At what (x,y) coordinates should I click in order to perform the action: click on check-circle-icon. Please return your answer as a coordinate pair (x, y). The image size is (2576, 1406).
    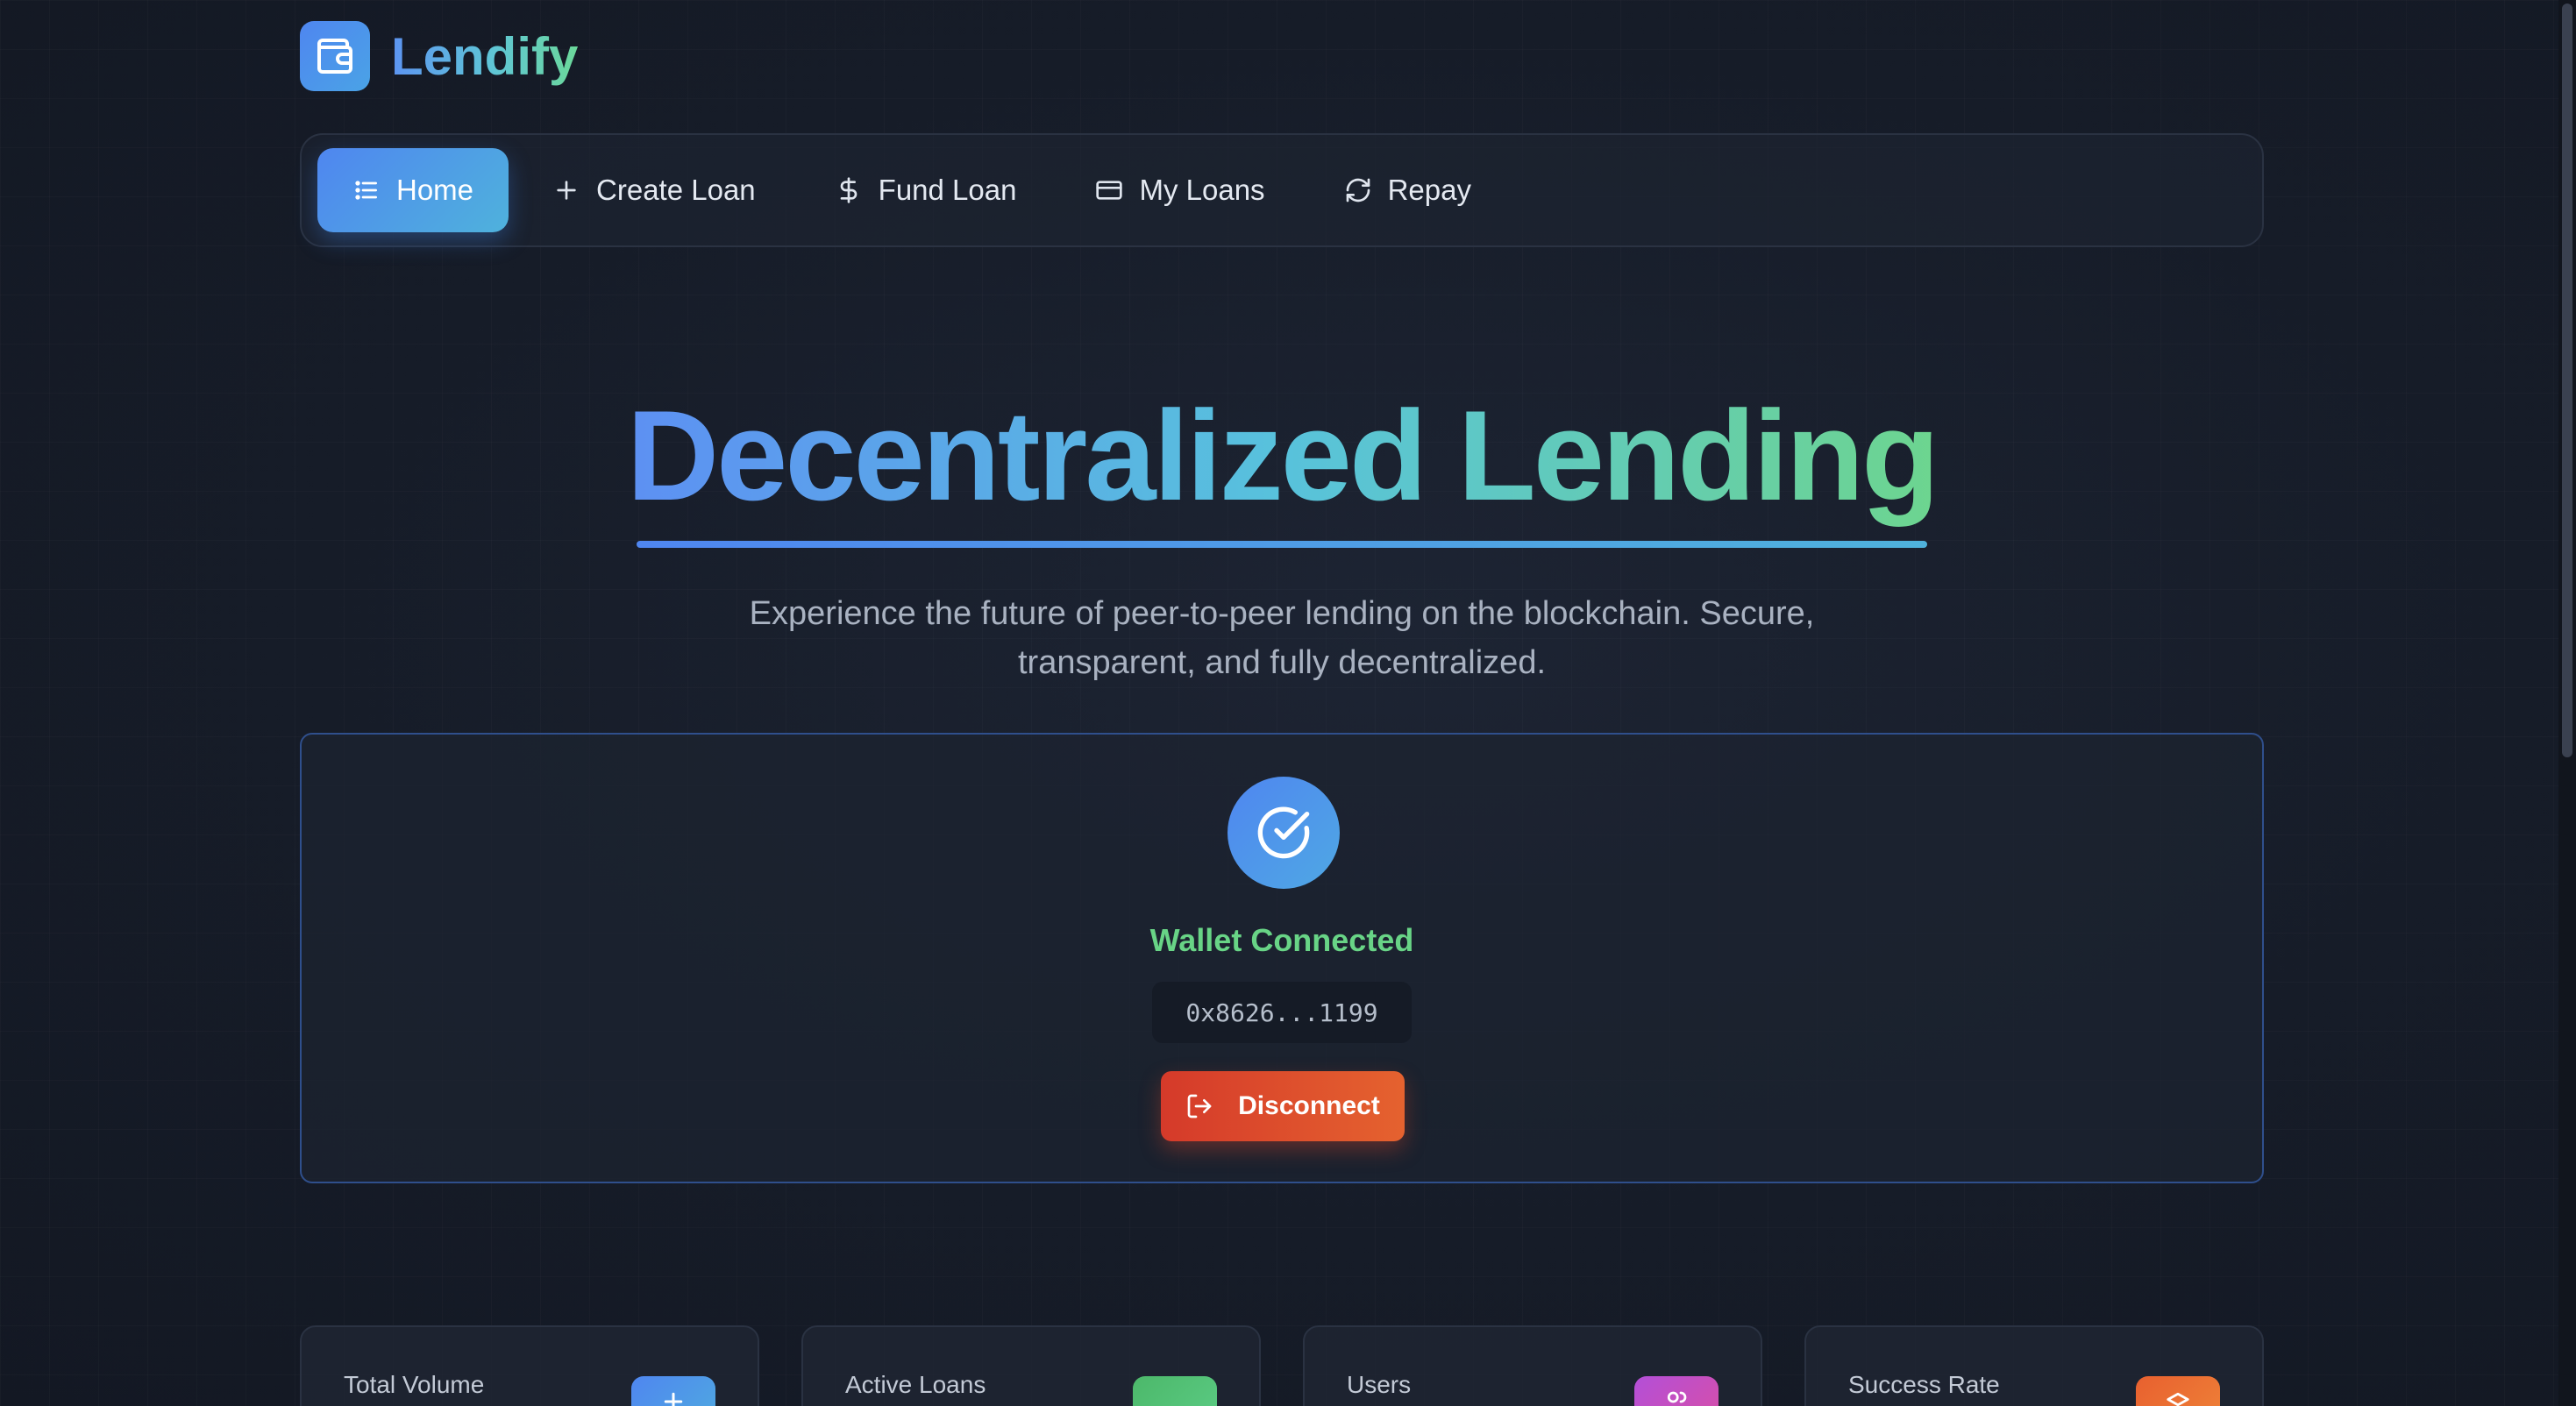
    Looking at the image, I should click on (1284, 833).